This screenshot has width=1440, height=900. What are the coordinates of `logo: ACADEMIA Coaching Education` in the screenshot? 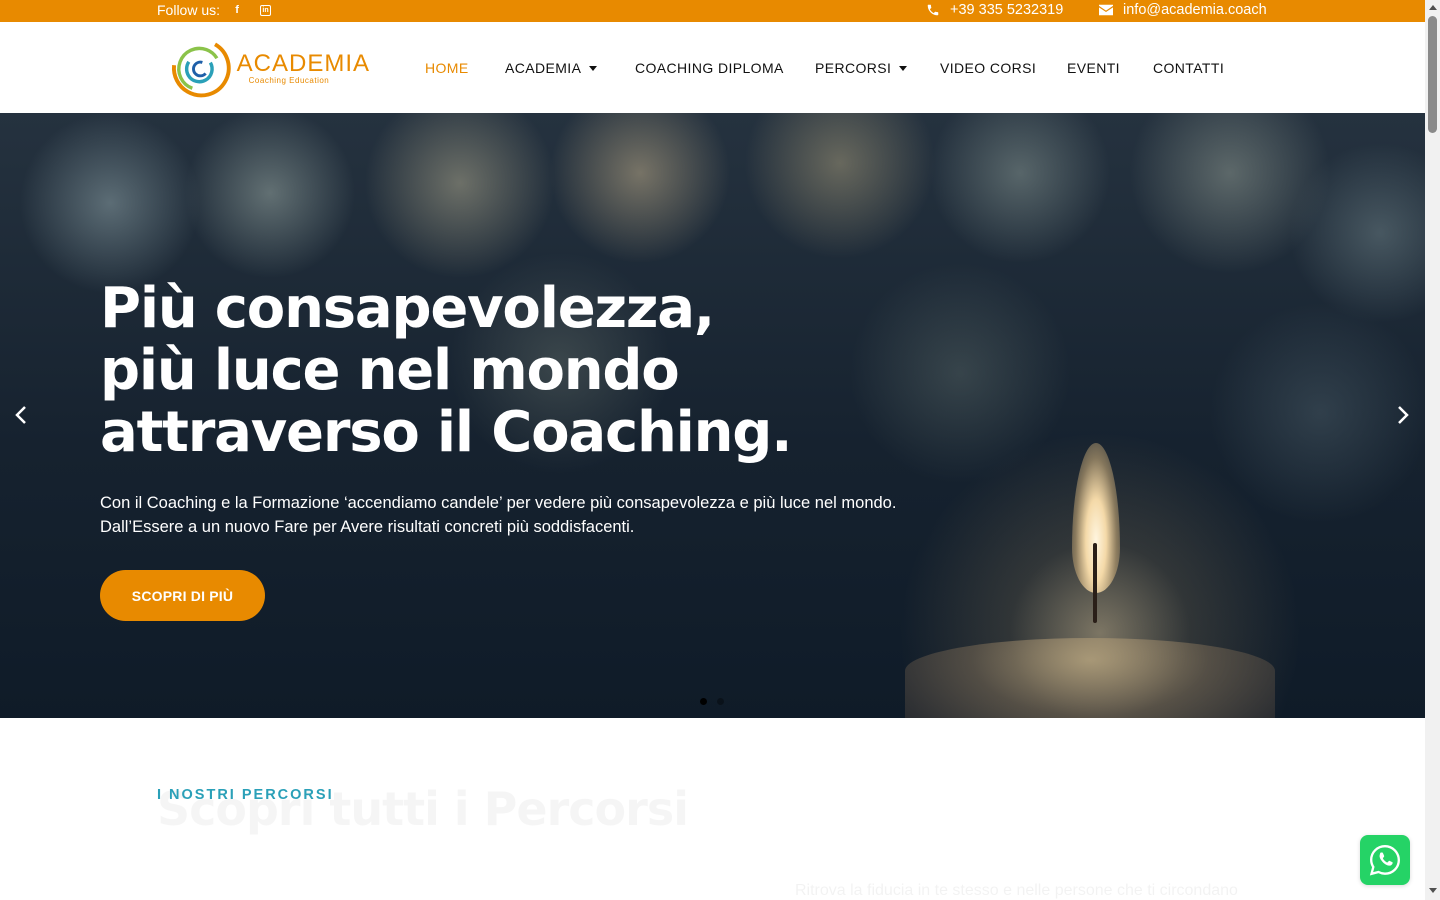 It's located at (270, 68).